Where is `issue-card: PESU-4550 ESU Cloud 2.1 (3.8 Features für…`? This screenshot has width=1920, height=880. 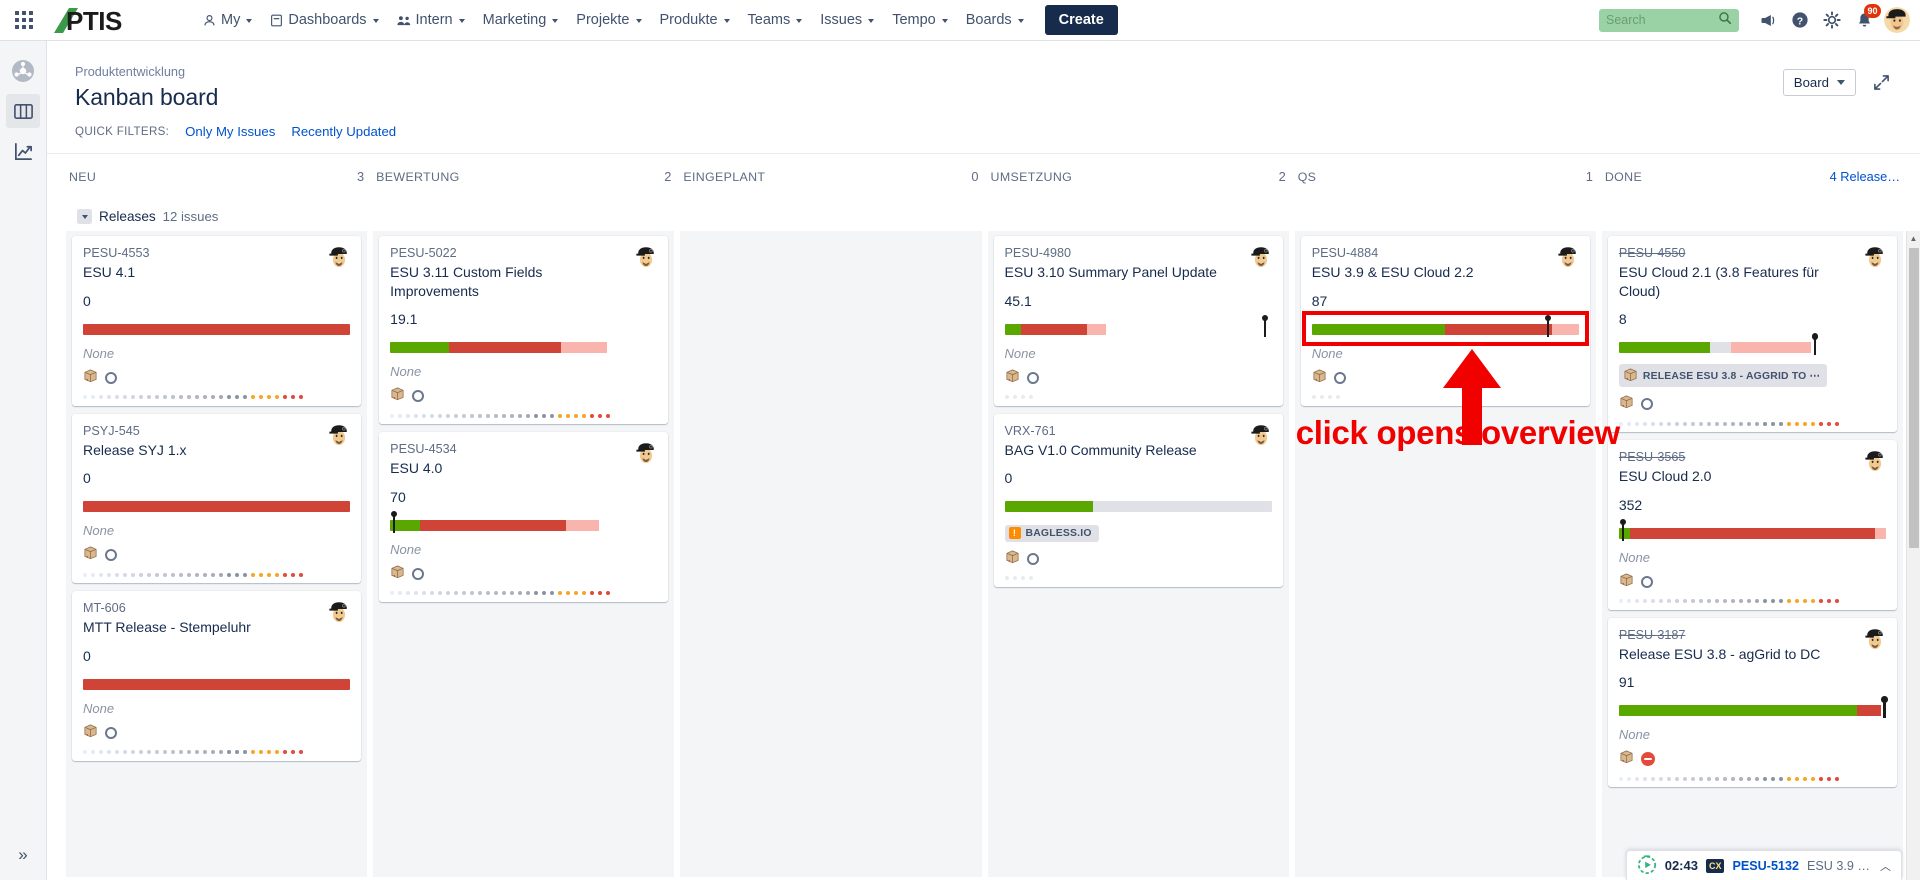 issue-card: PESU-4550 ESU Cloud 2.1 (3.8 Features für… is located at coordinates (1752, 334).